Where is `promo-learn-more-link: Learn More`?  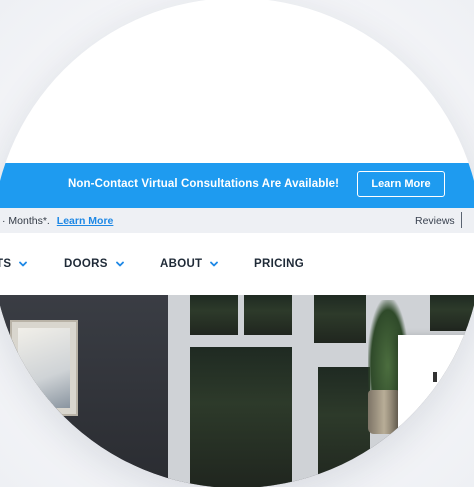
promo-learn-more-link: Learn More is located at coordinates (85, 221).